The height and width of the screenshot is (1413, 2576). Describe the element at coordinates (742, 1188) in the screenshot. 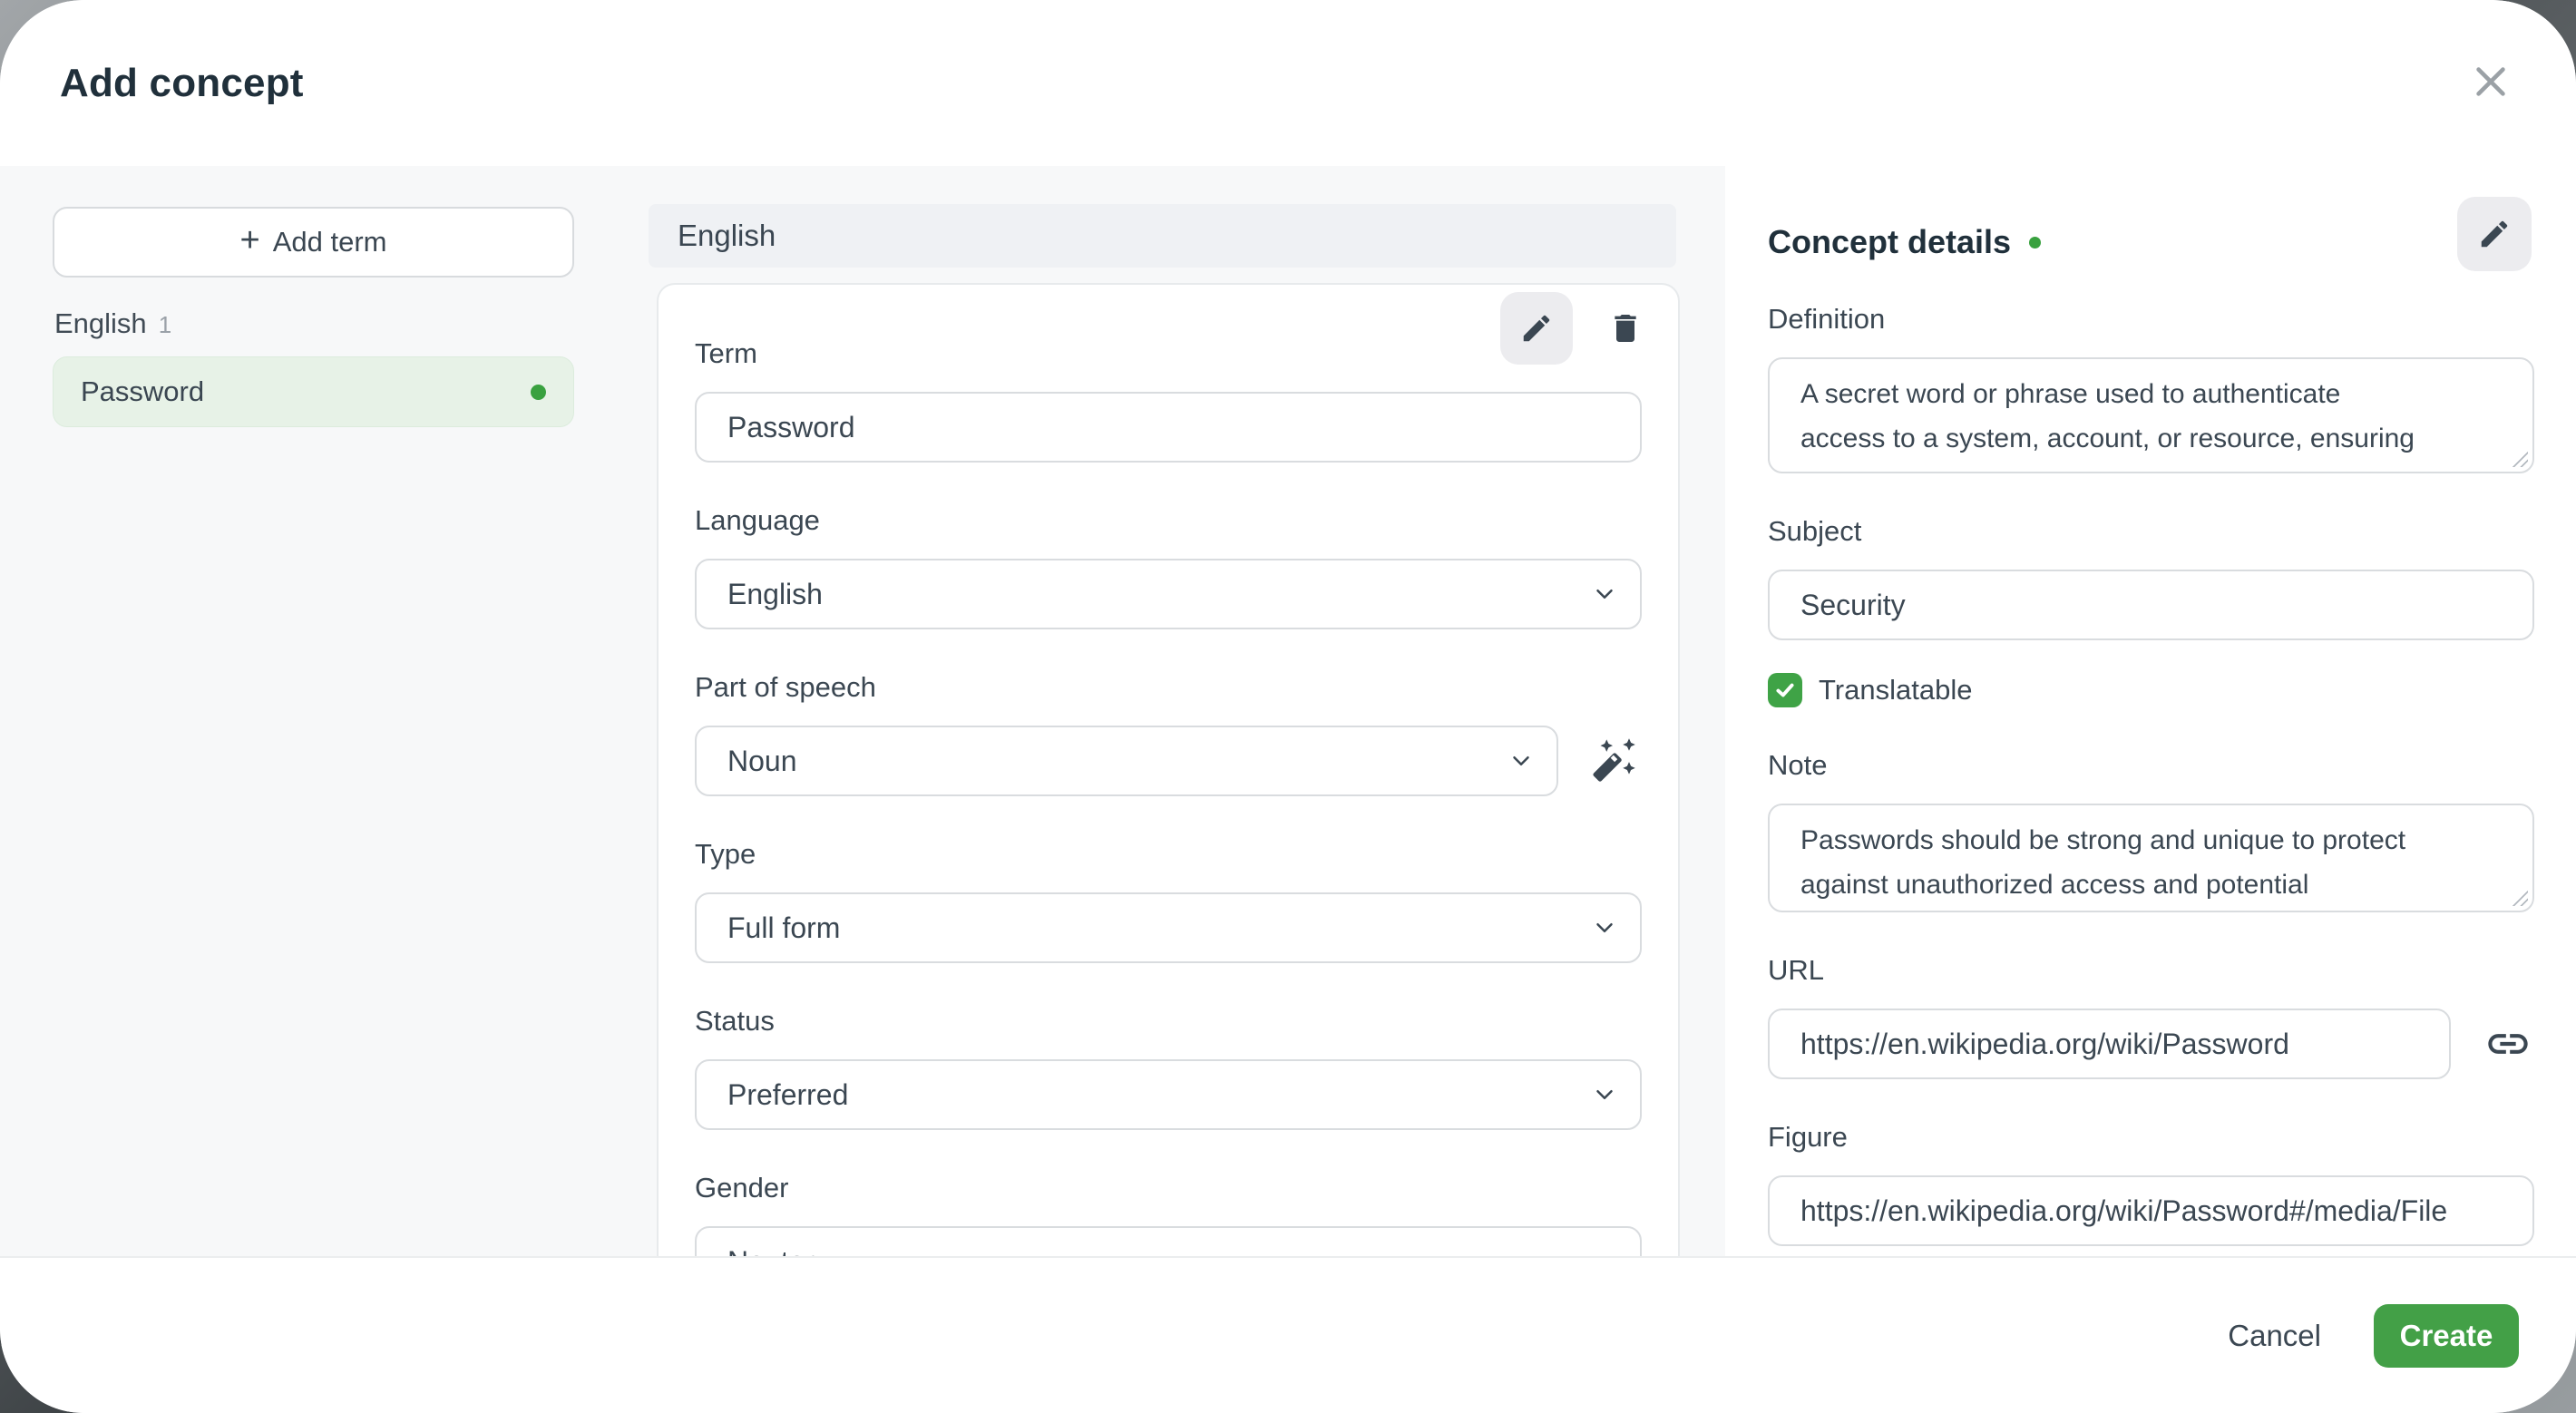

I see `gender-field-label: Gender` at that location.